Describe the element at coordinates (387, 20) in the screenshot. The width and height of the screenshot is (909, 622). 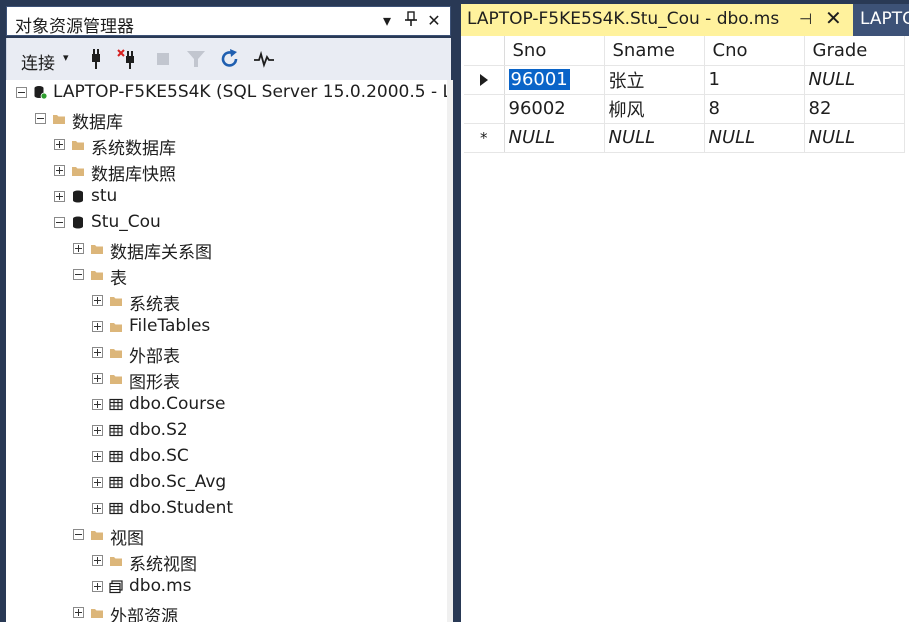
I see `window-position-dropdown-icon: ▾` at that location.